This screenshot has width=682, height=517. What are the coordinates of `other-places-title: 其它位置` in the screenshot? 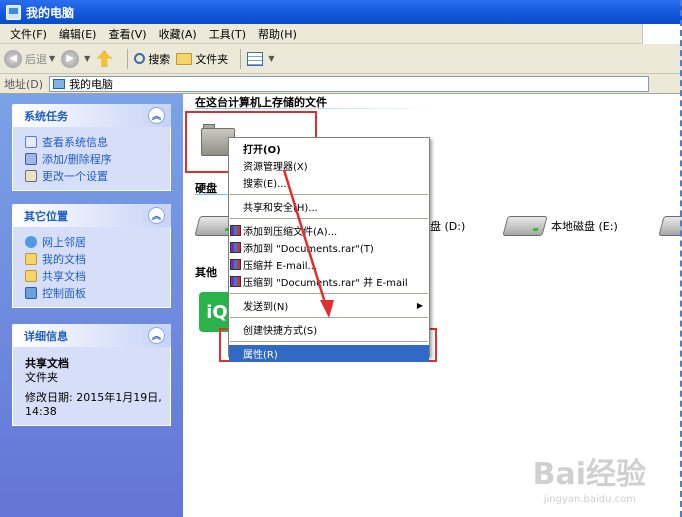 It's located at (46, 216).